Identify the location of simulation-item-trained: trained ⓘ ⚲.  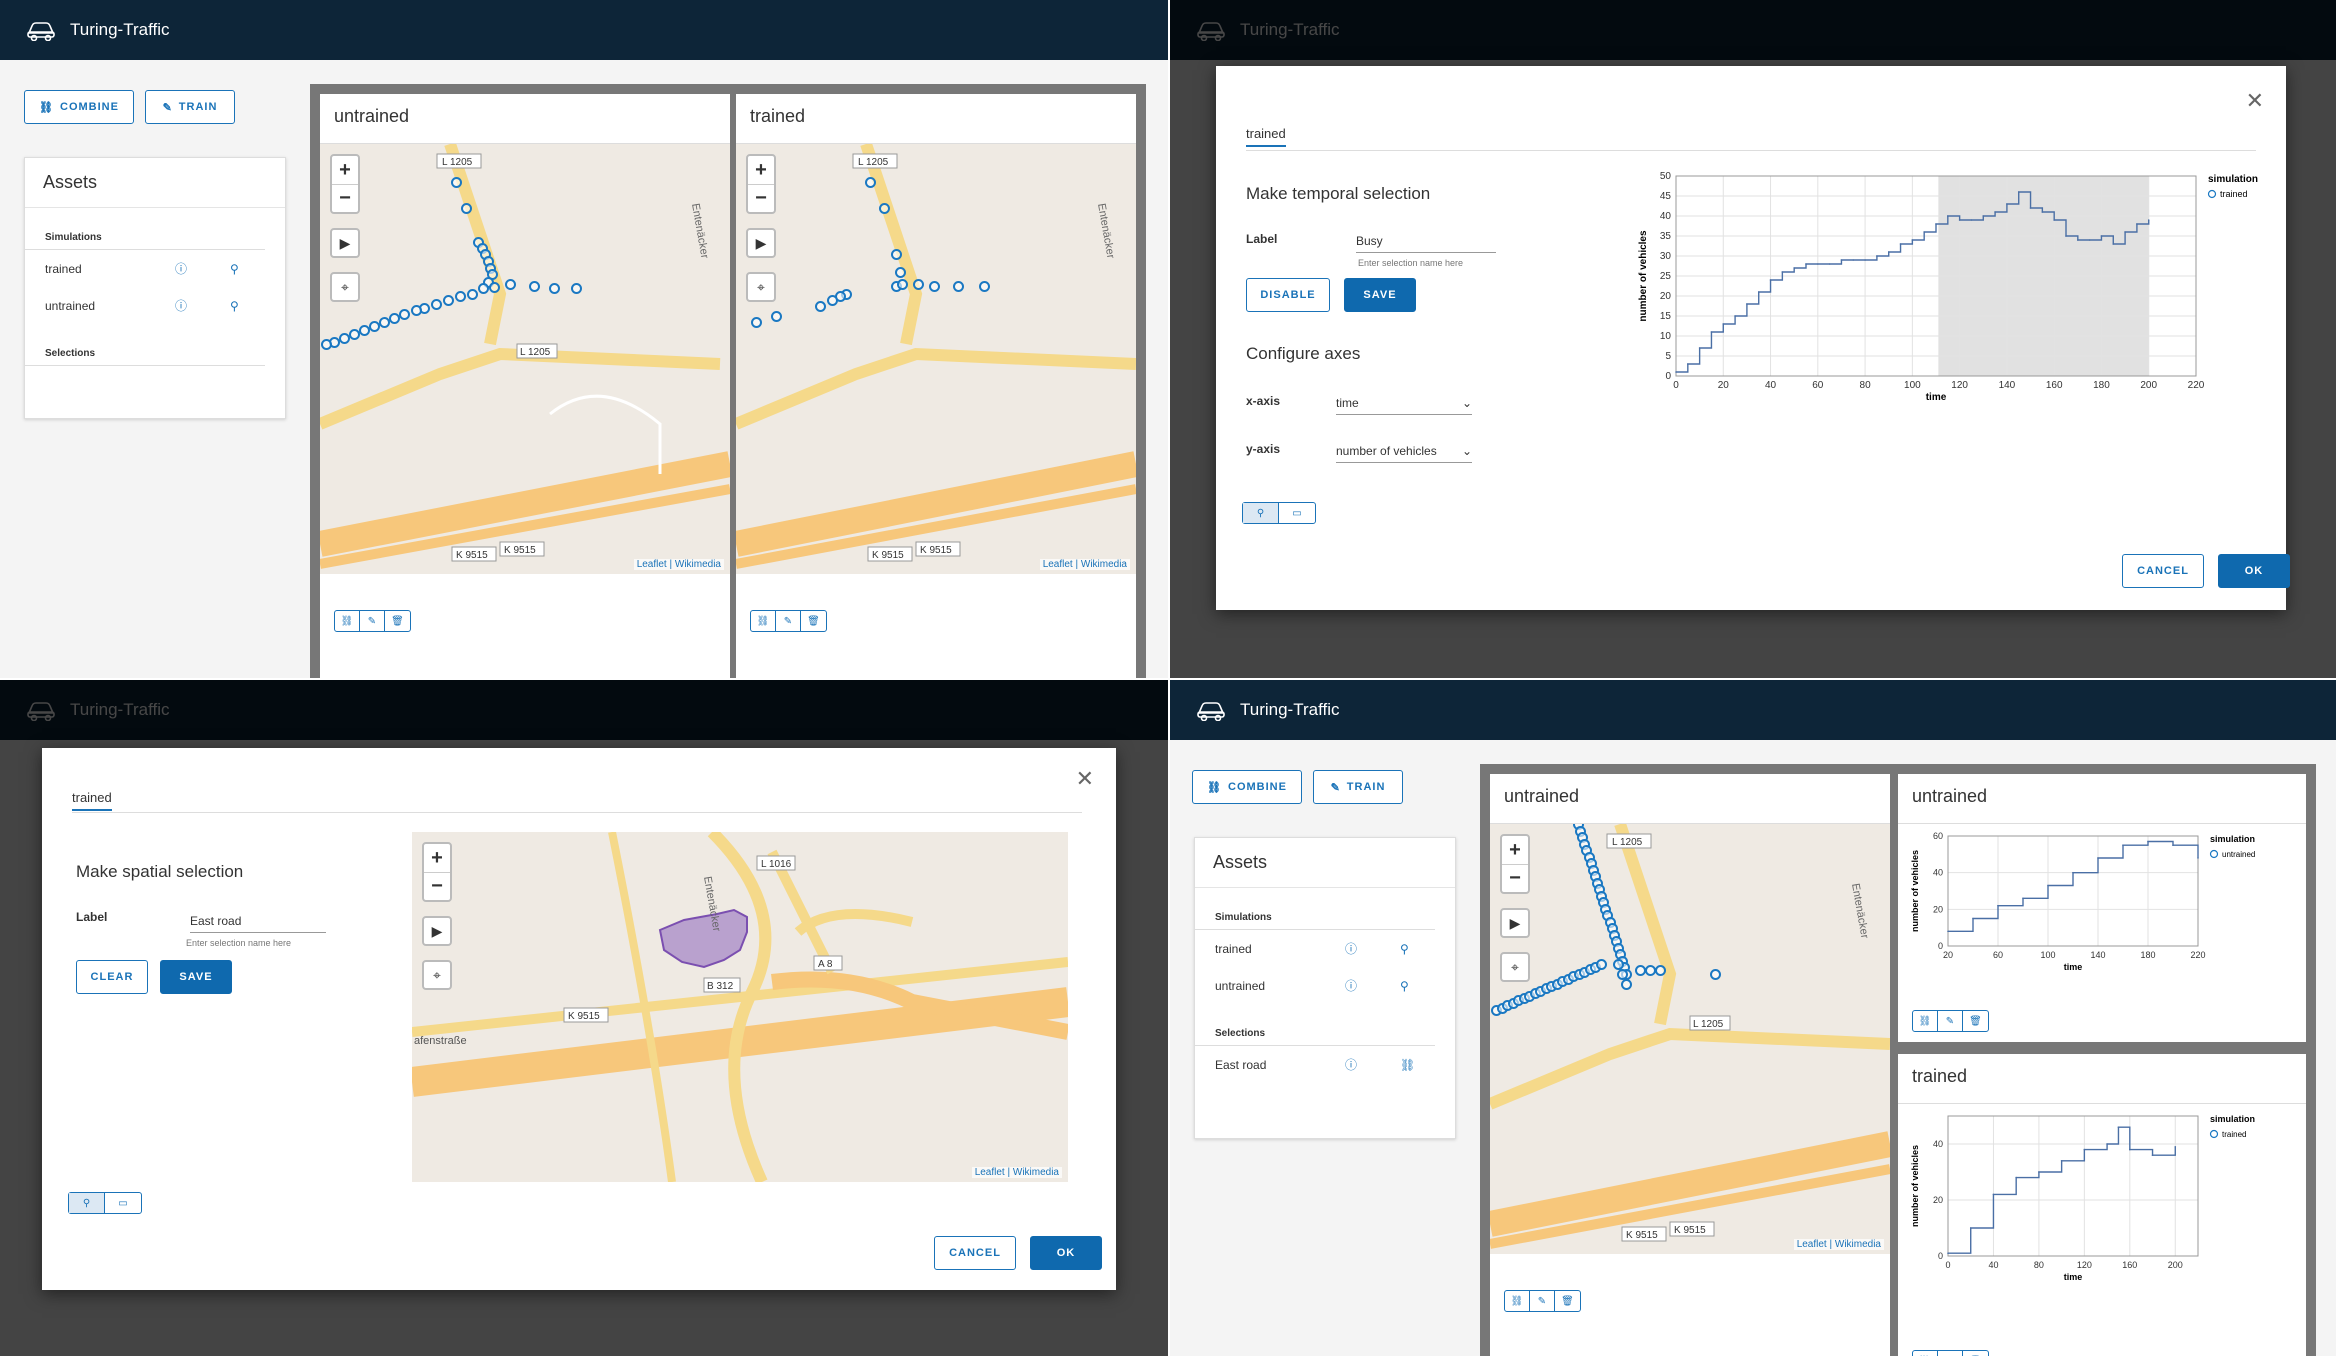
(1325, 948).